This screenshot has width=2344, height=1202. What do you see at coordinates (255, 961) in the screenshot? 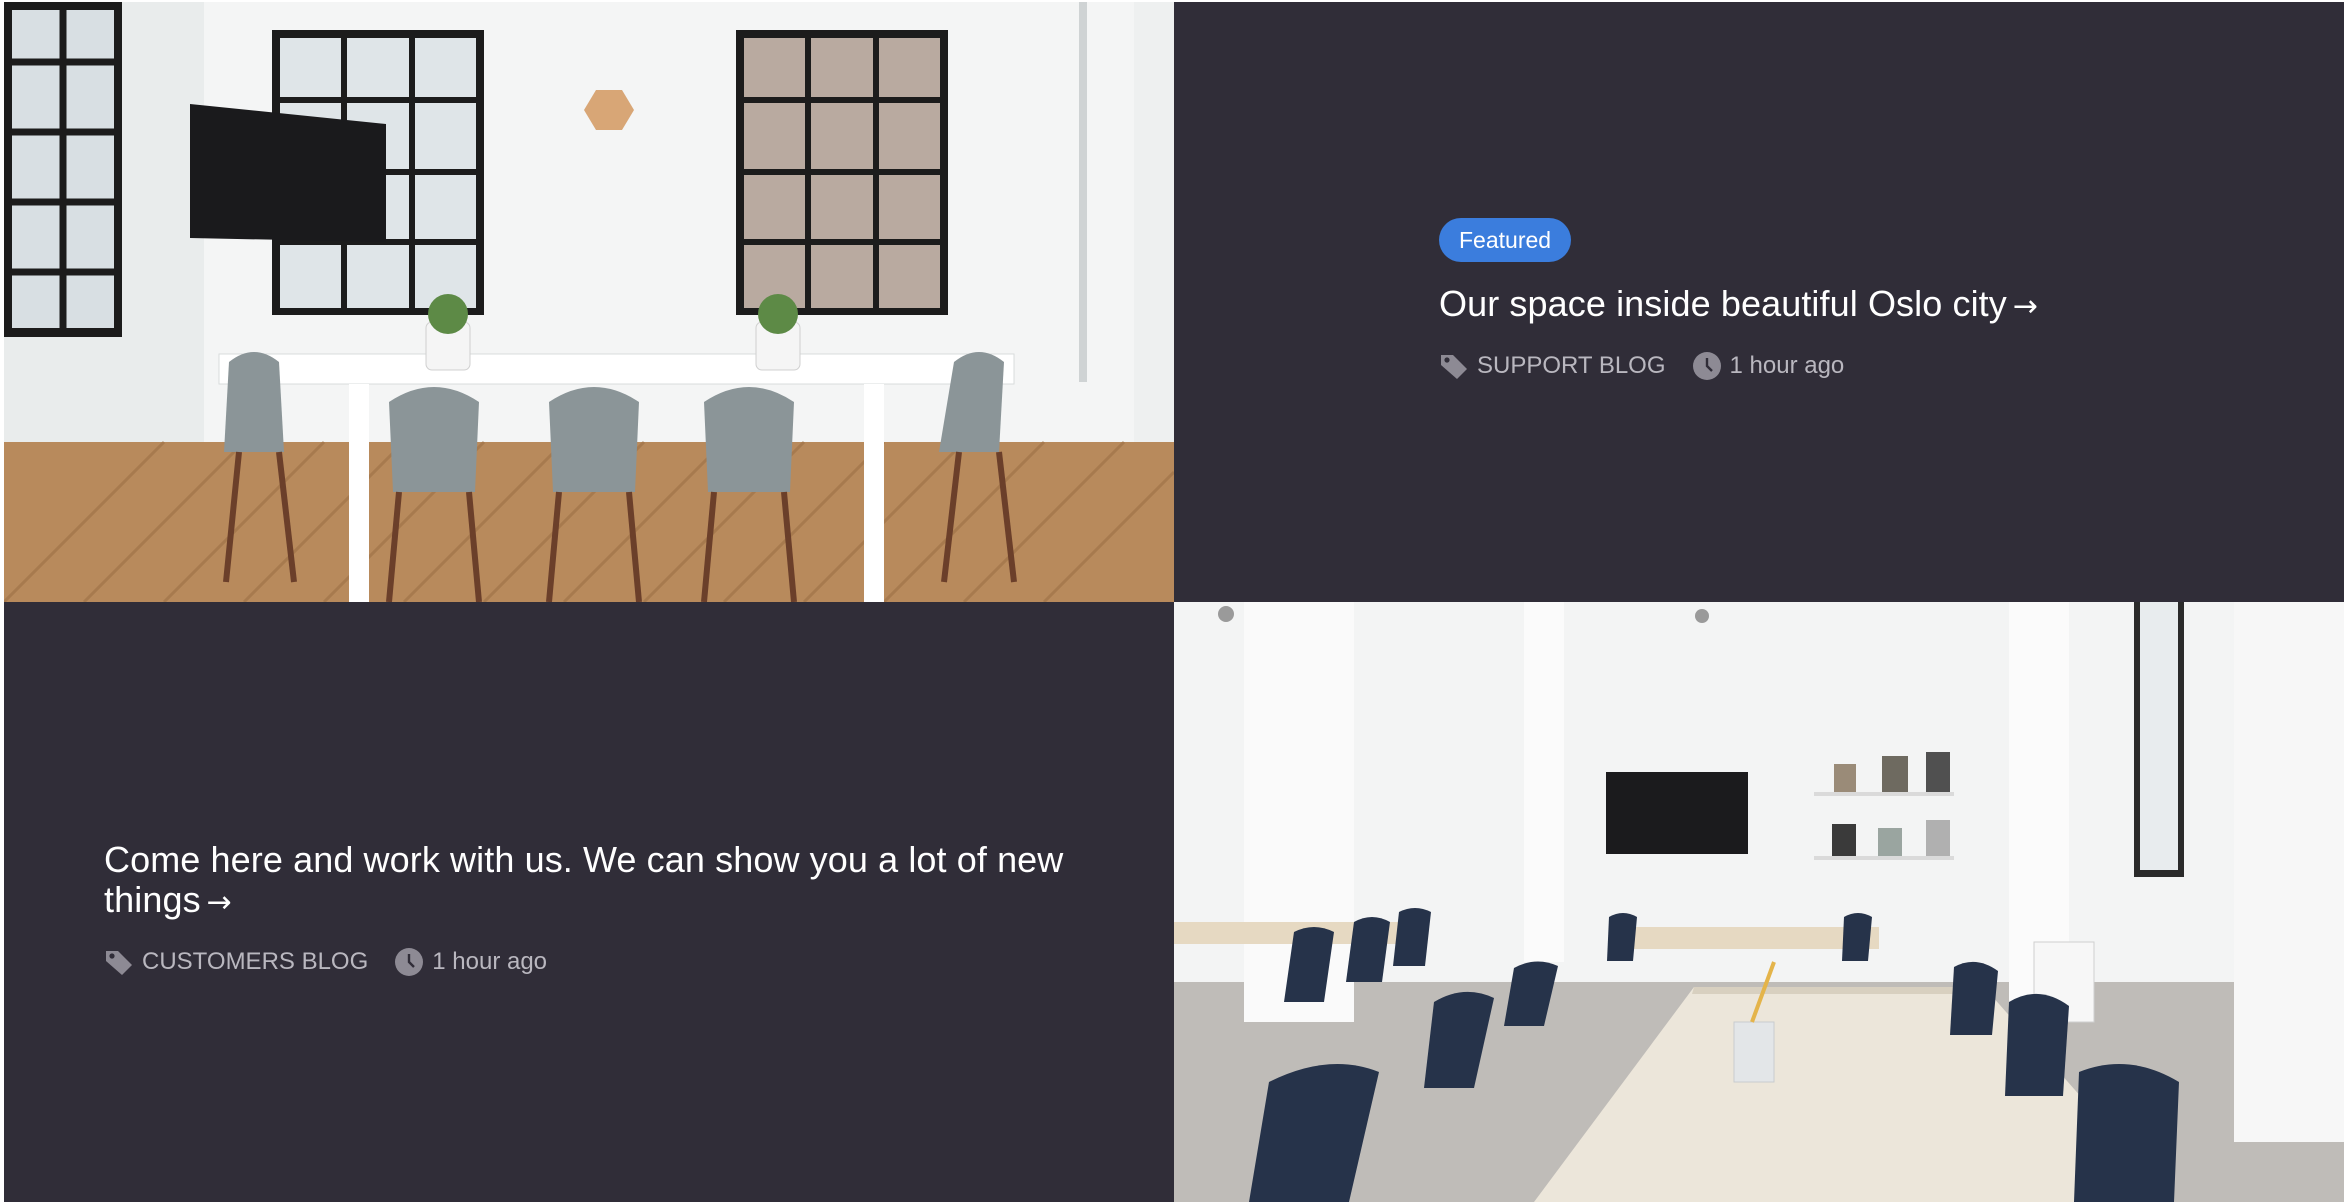
I see `category-label: CUSTOMERS BLOG` at bounding box center [255, 961].